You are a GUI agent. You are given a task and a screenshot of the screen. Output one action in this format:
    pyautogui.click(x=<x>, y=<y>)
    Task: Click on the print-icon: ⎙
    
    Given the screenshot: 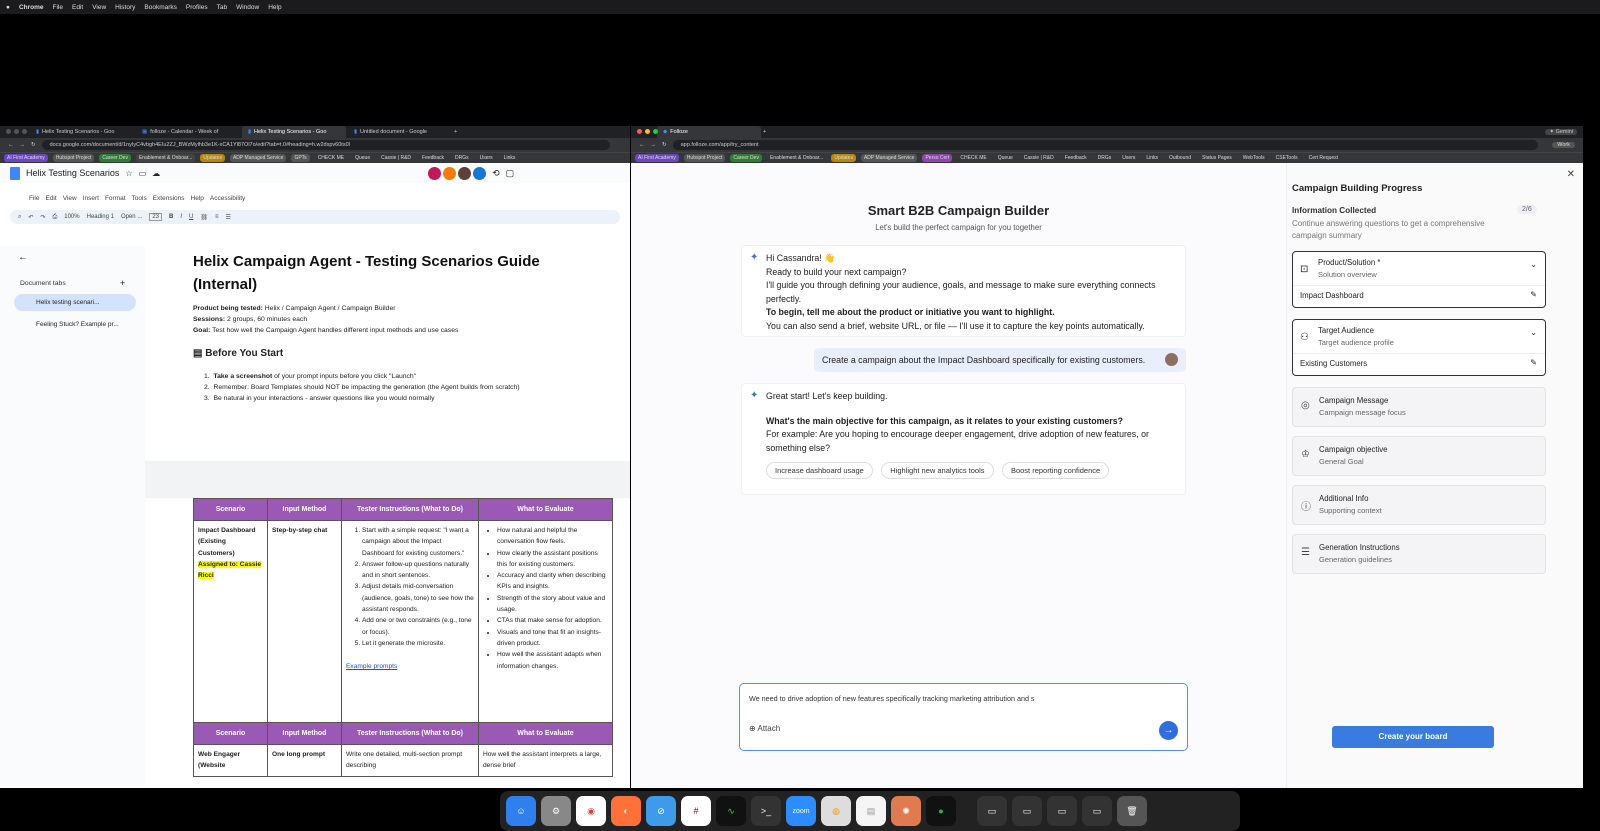 What is the action you would take?
    pyautogui.click(x=54, y=217)
    